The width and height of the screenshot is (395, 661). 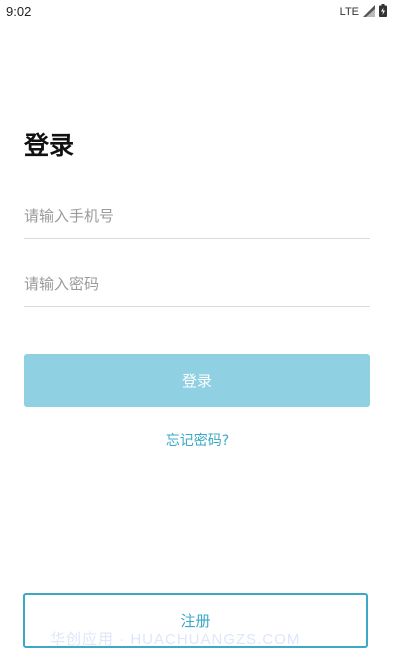 I want to click on phone-input, so click(x=197, y=216).